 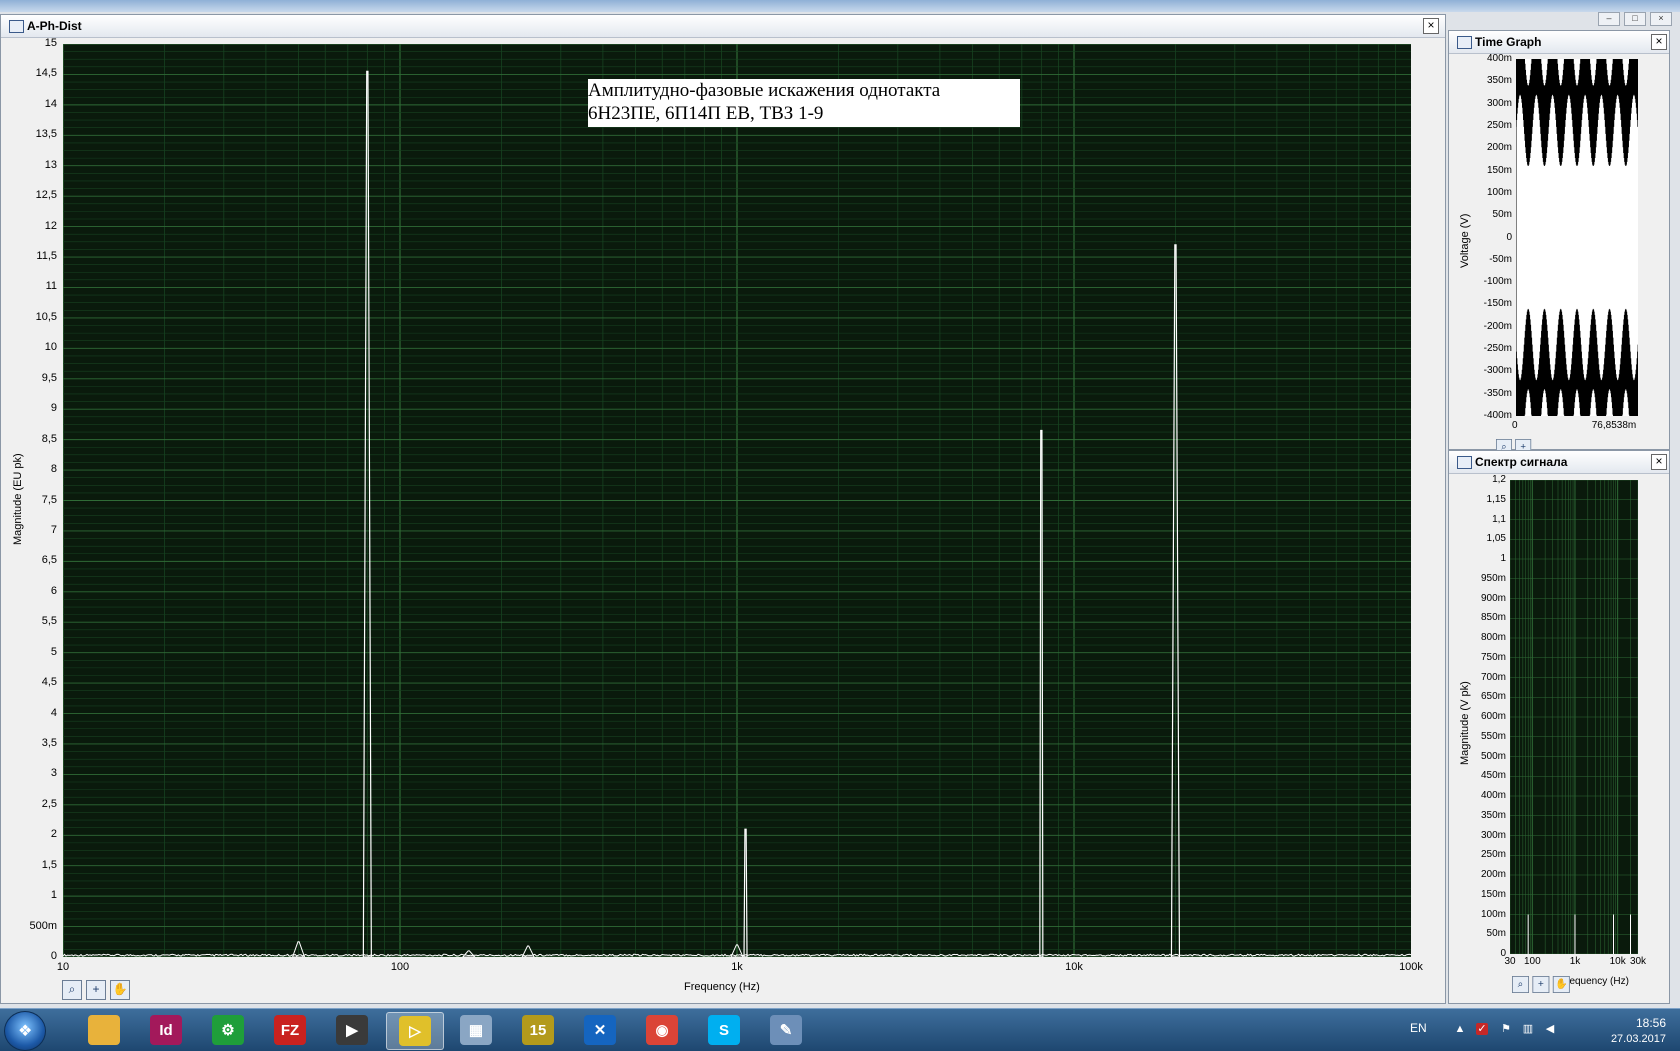 I want to click on time-y-tick-label: -300m, so click(x=1497, y=371).